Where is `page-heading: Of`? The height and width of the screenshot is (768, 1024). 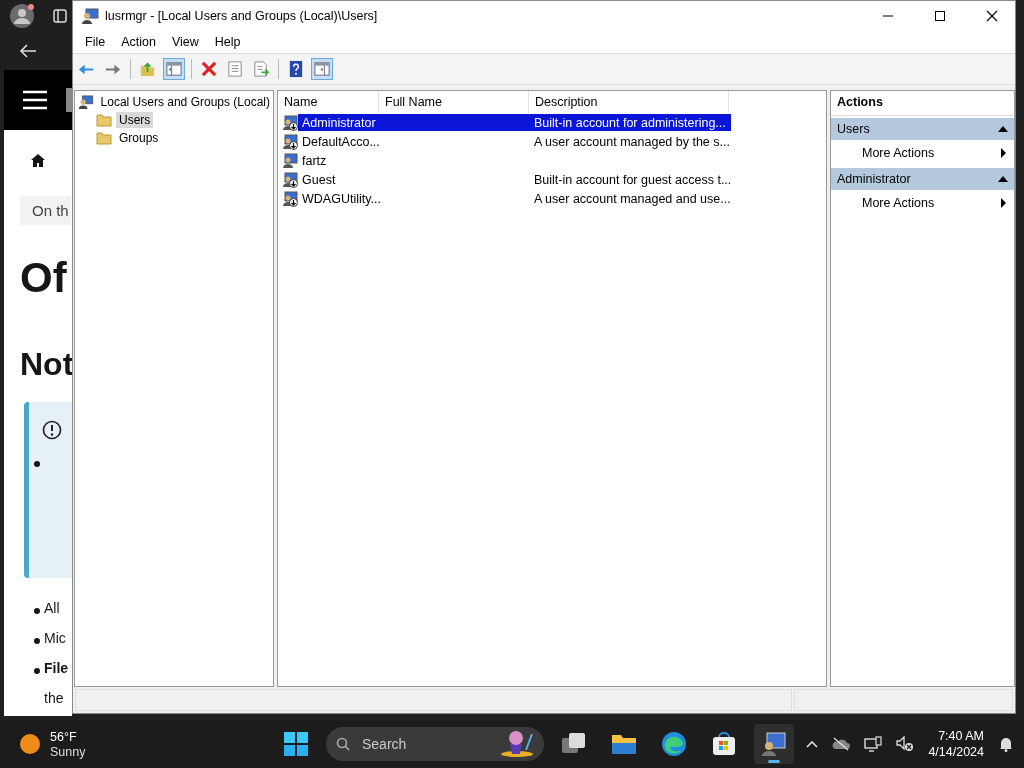
page-heading: Of is located at coordinates (43, 278).